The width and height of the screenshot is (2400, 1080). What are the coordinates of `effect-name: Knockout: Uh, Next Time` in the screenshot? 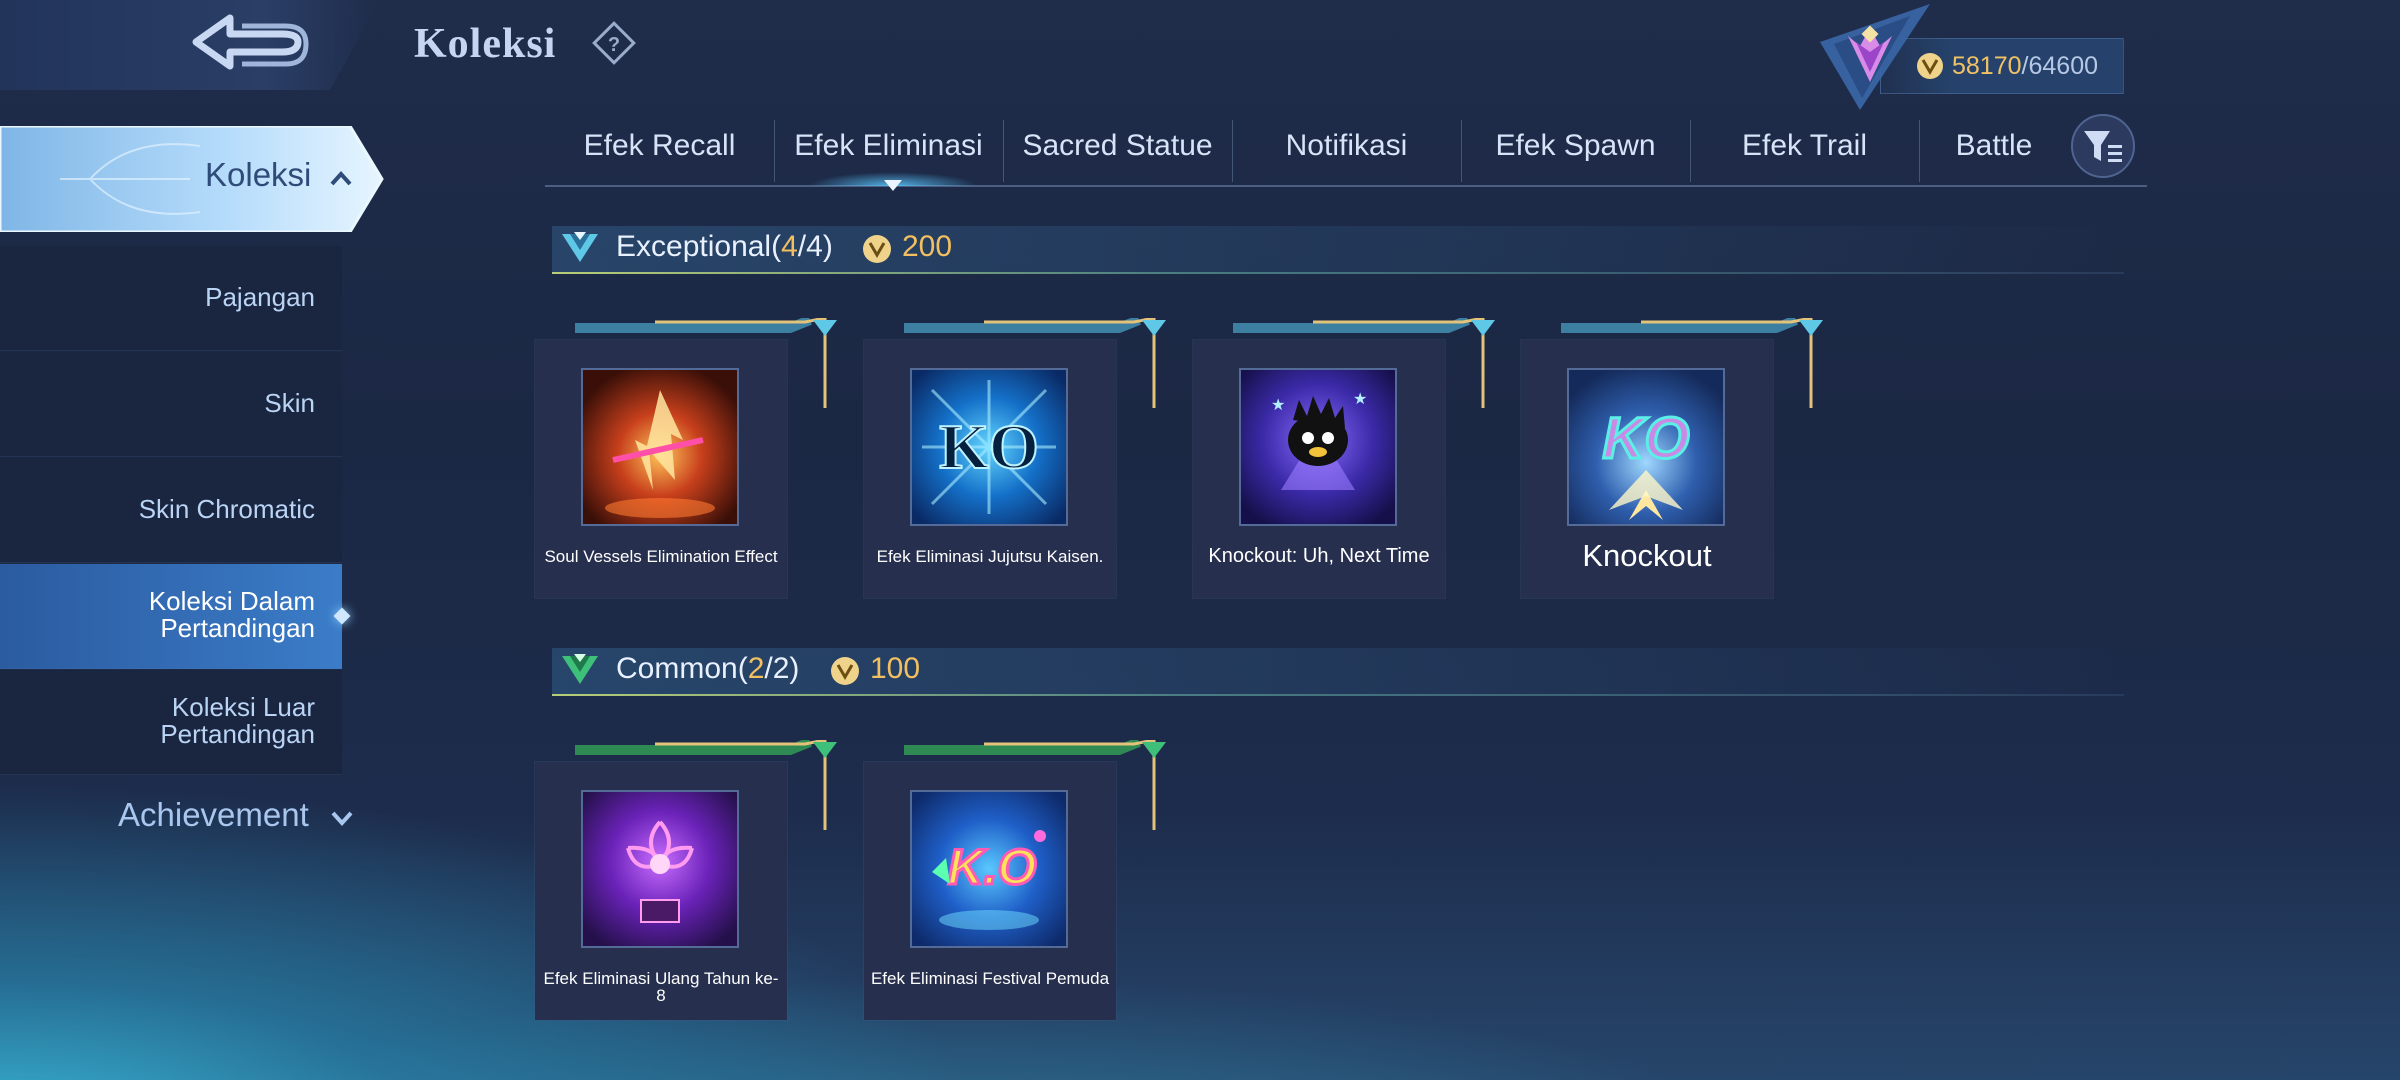 It's located at (1319, 556).